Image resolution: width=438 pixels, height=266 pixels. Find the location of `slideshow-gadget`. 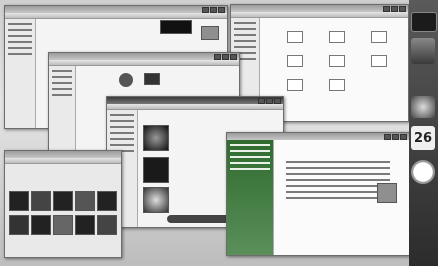

slideshow-gadget is located at coordinates (424, 22).